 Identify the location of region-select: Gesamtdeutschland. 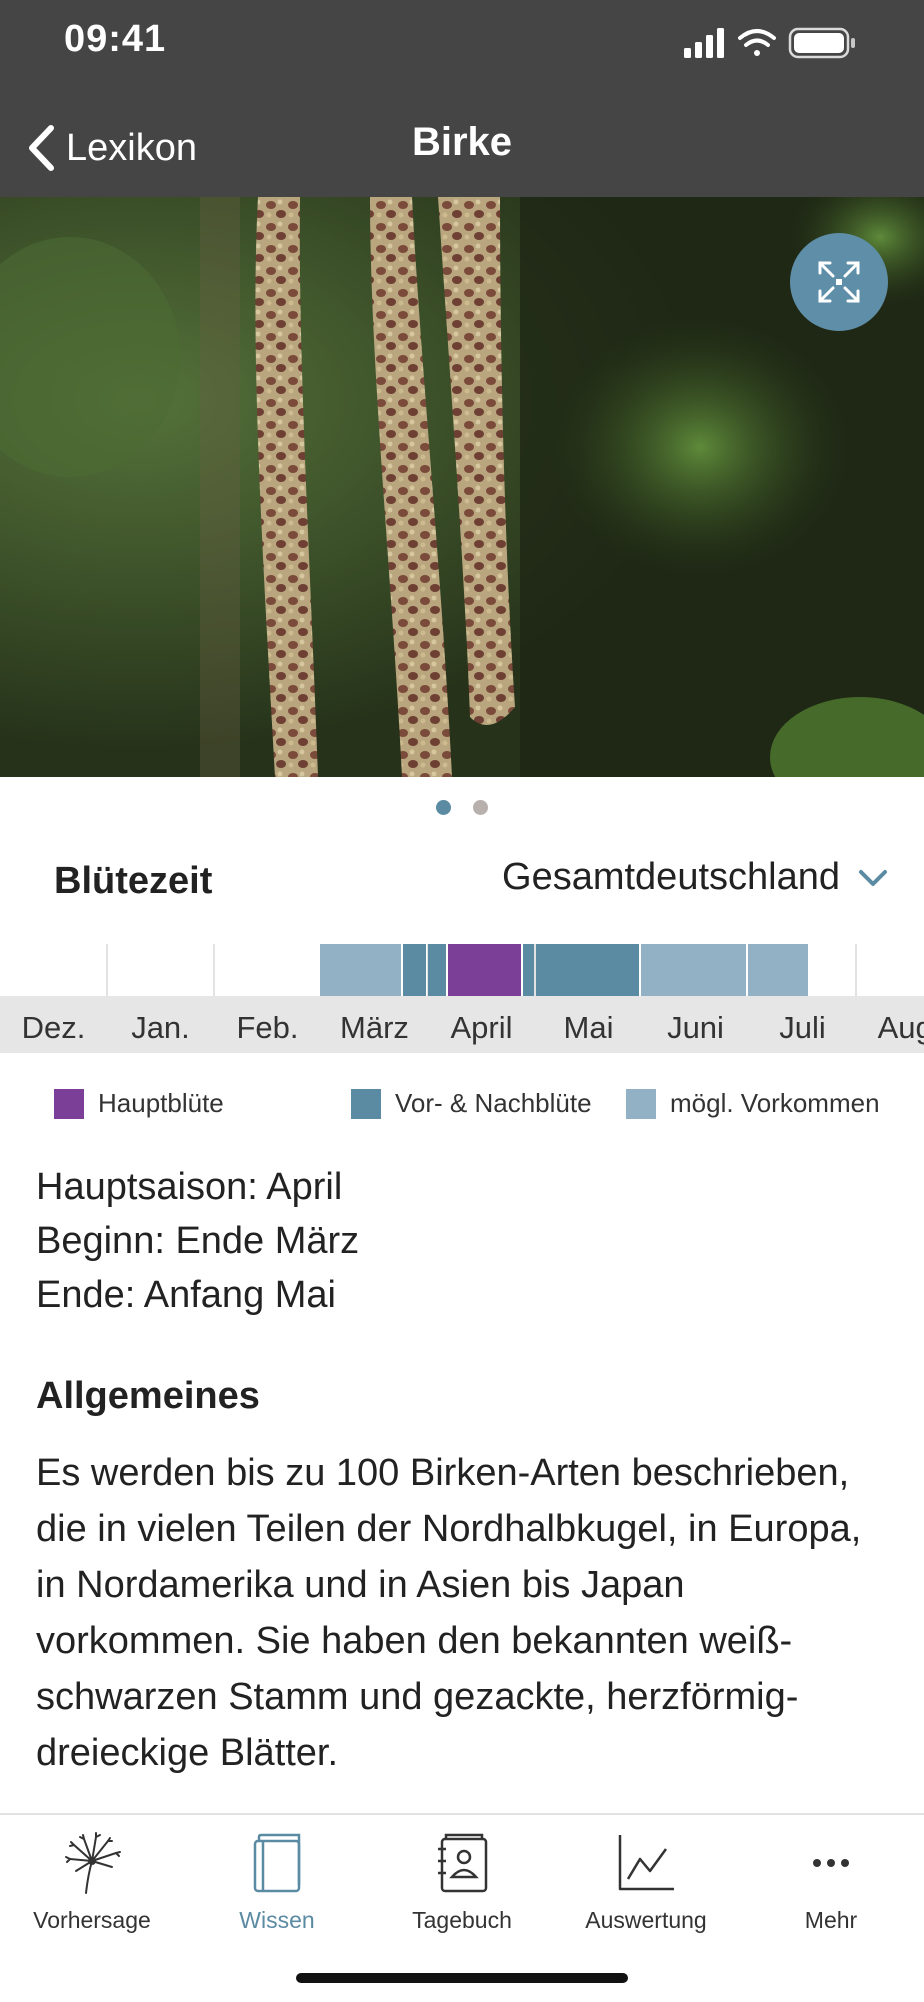
(695, 877).